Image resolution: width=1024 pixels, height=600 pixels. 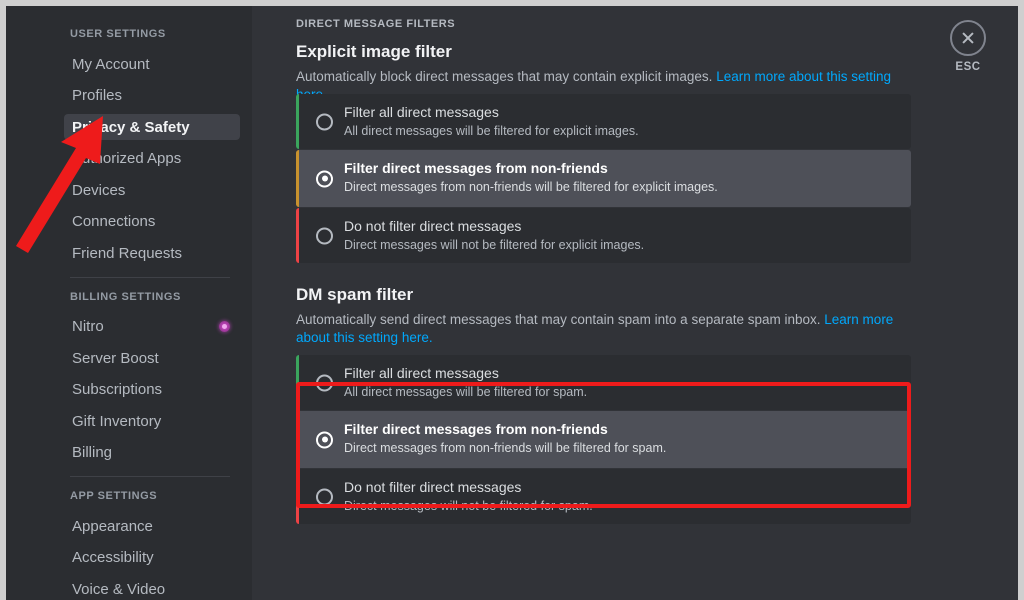 What do you see at coordinates (118, 34) in the screenshot?
I see `sidebar-group-label: USER SETTINGS` at bounding box center [118, 34].